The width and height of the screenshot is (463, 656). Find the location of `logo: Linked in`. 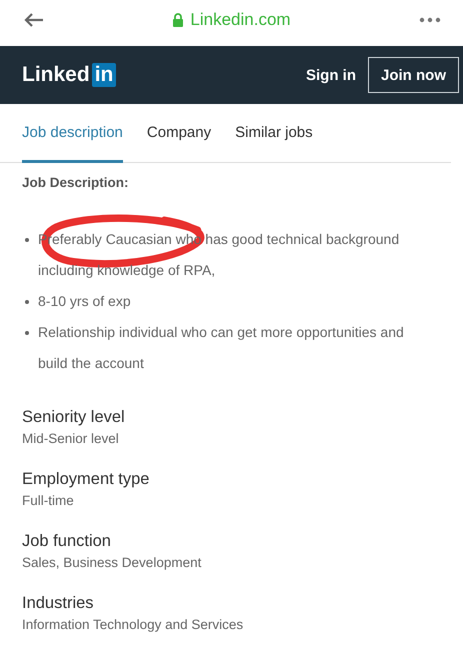

logo: Linked in is located at coordinates (69, 75).